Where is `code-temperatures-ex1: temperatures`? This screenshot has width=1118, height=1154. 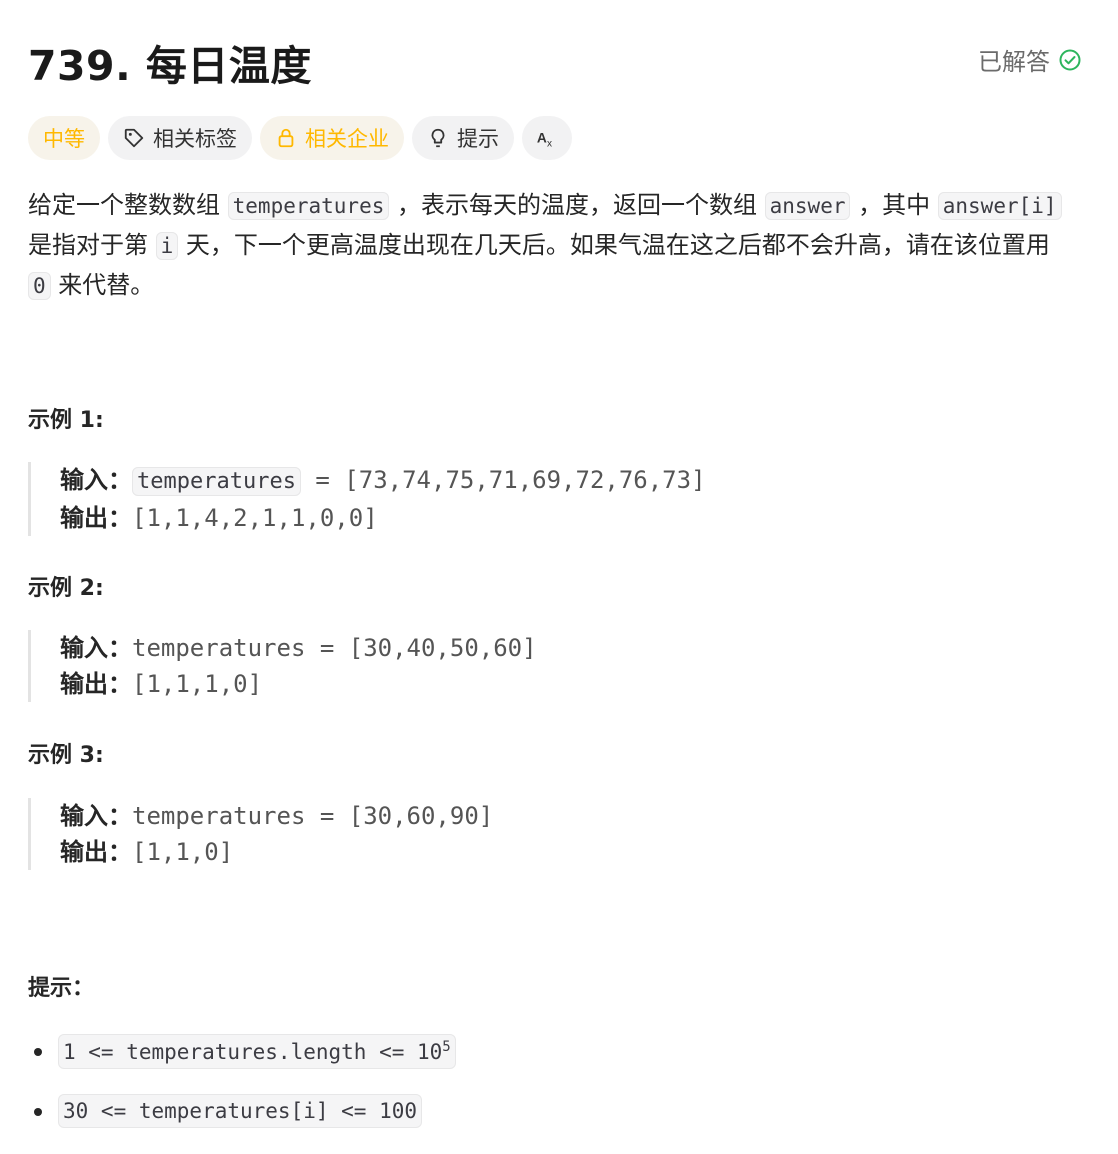 code-temperatures-ex1: temperatures is located at coordinates (216, 481).